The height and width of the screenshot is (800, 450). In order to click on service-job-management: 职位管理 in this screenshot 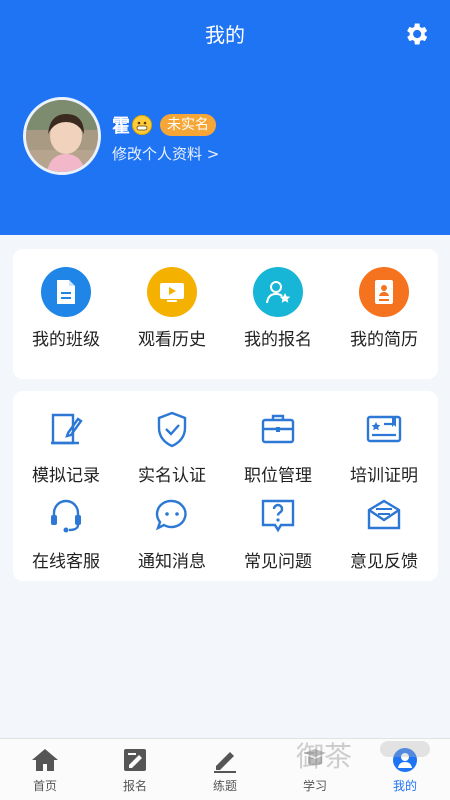, I will do `click(278, 447)`.